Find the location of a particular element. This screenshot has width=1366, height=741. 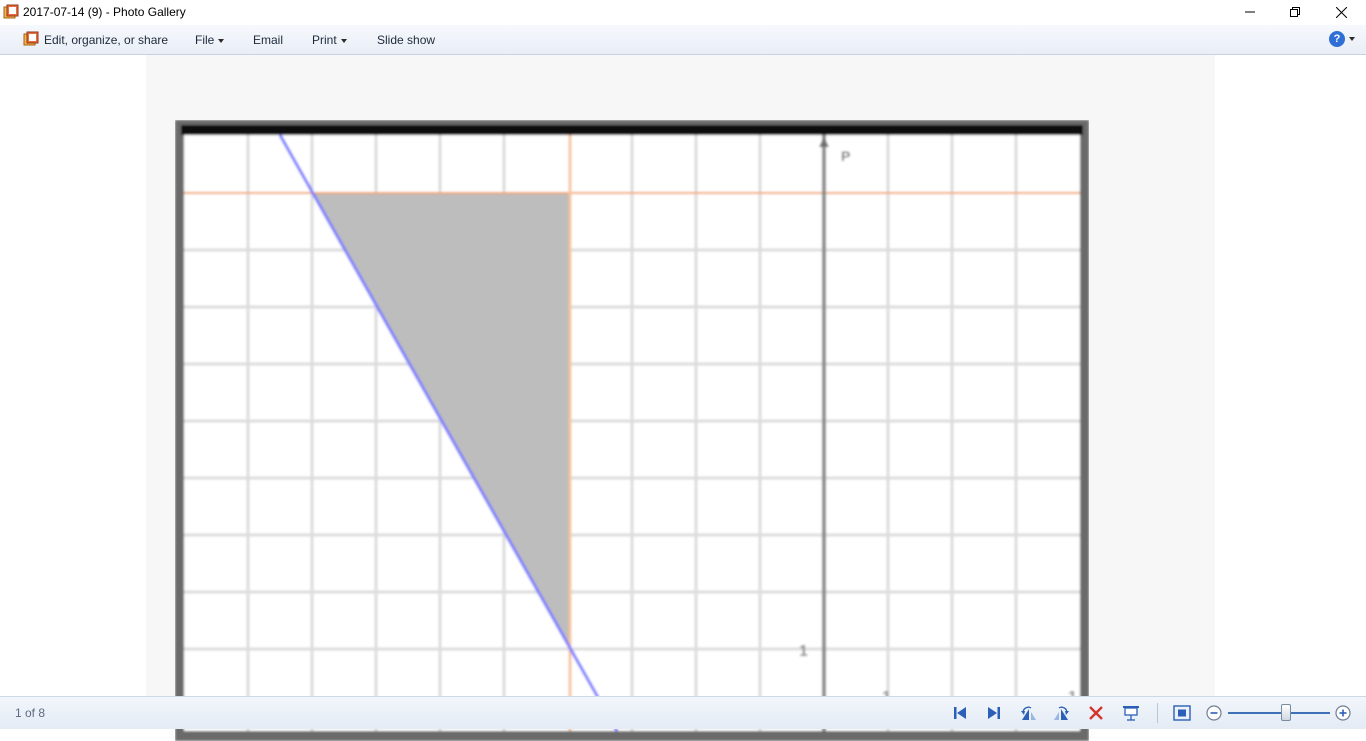

slideshow-icon is located at coordinates (1131, 713).